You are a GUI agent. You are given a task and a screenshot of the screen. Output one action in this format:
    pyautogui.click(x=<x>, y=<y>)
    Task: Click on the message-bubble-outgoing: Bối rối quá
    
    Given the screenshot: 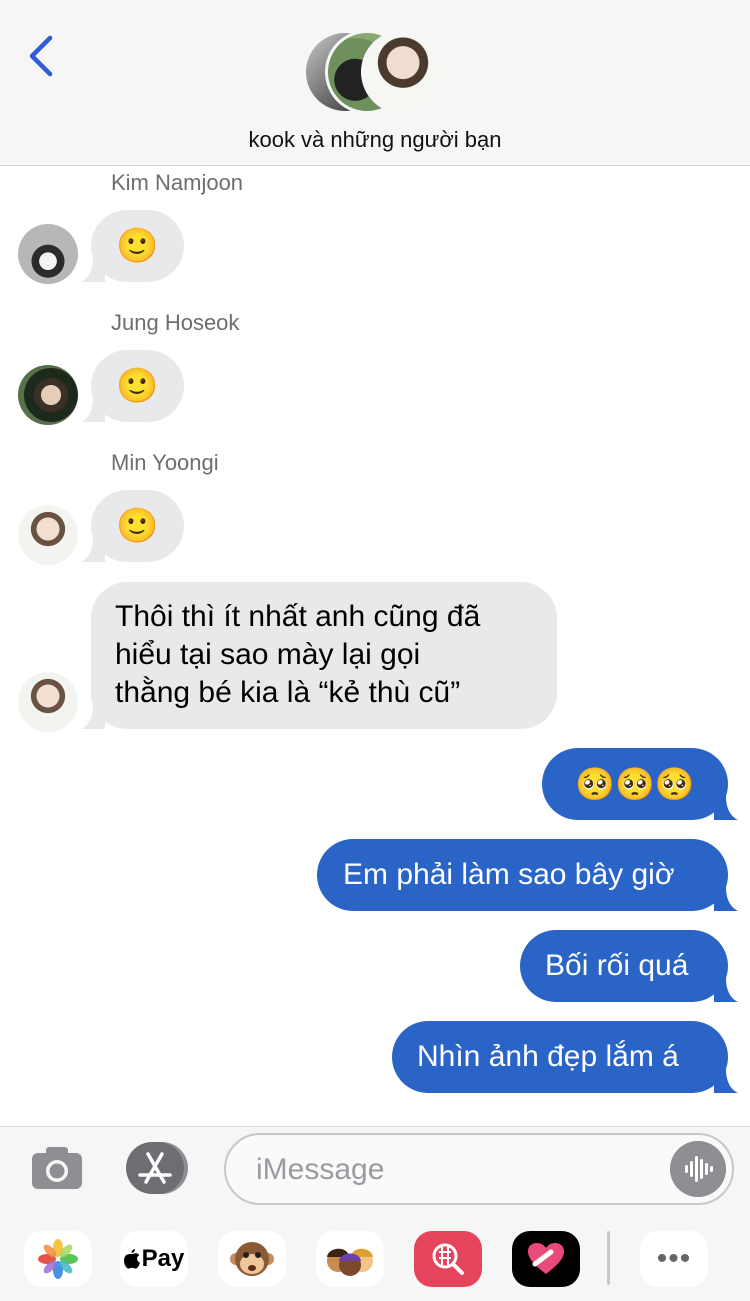 What is the action you would take?
    pyautogui.click(x=629, y=966)
    